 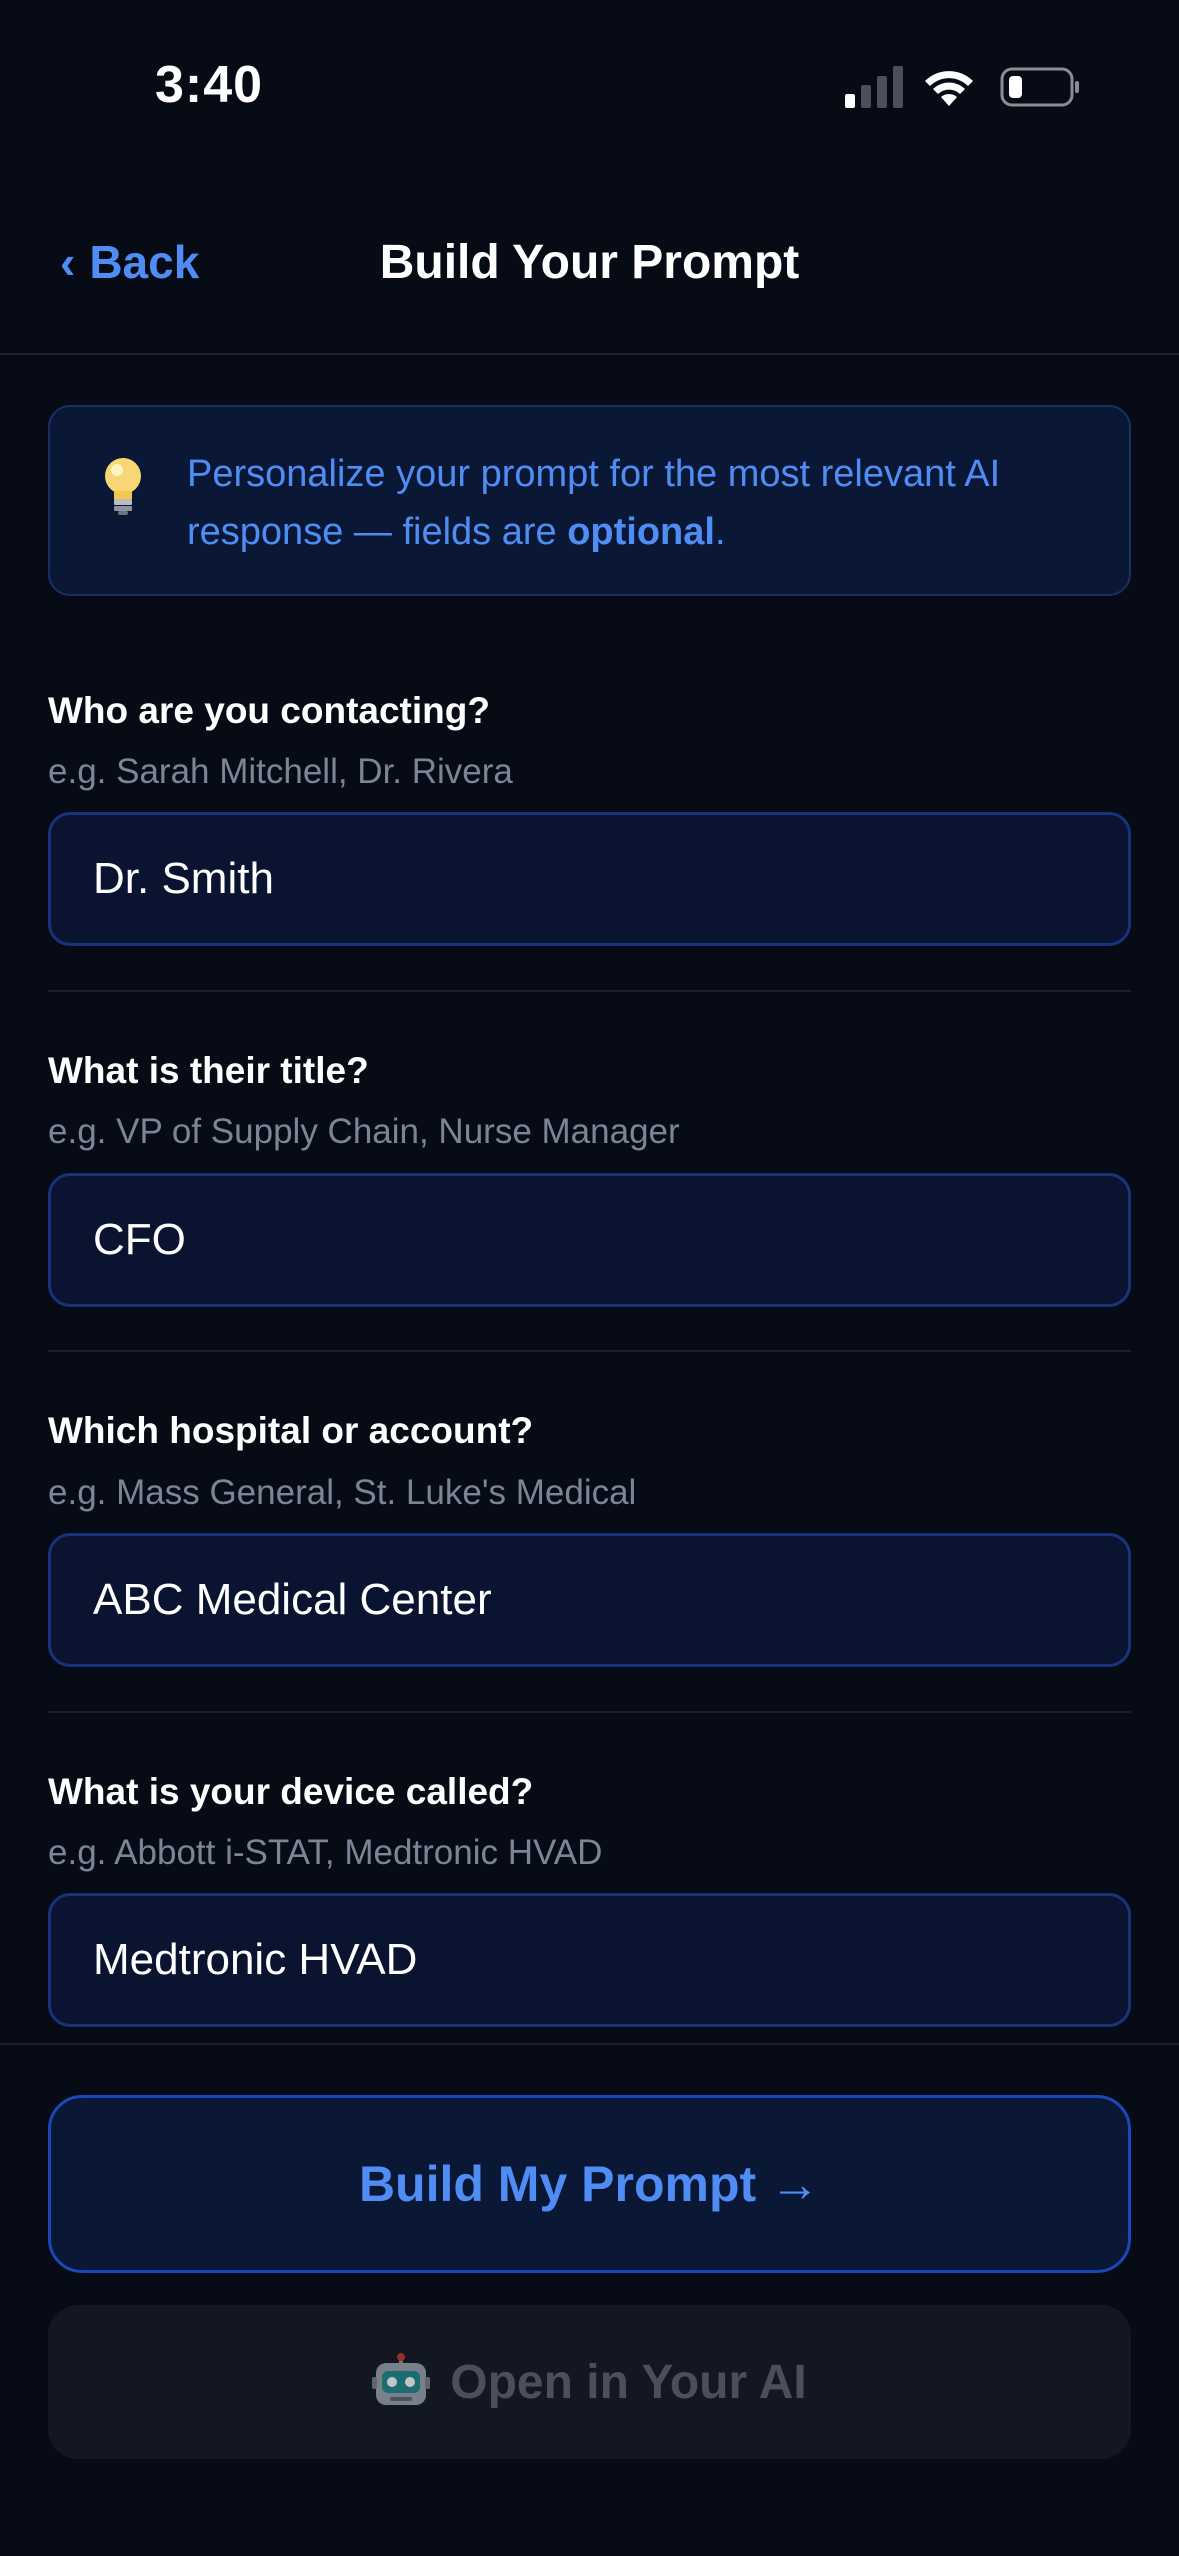 I want to click on robot-icon, so click(x=401, y=2379).